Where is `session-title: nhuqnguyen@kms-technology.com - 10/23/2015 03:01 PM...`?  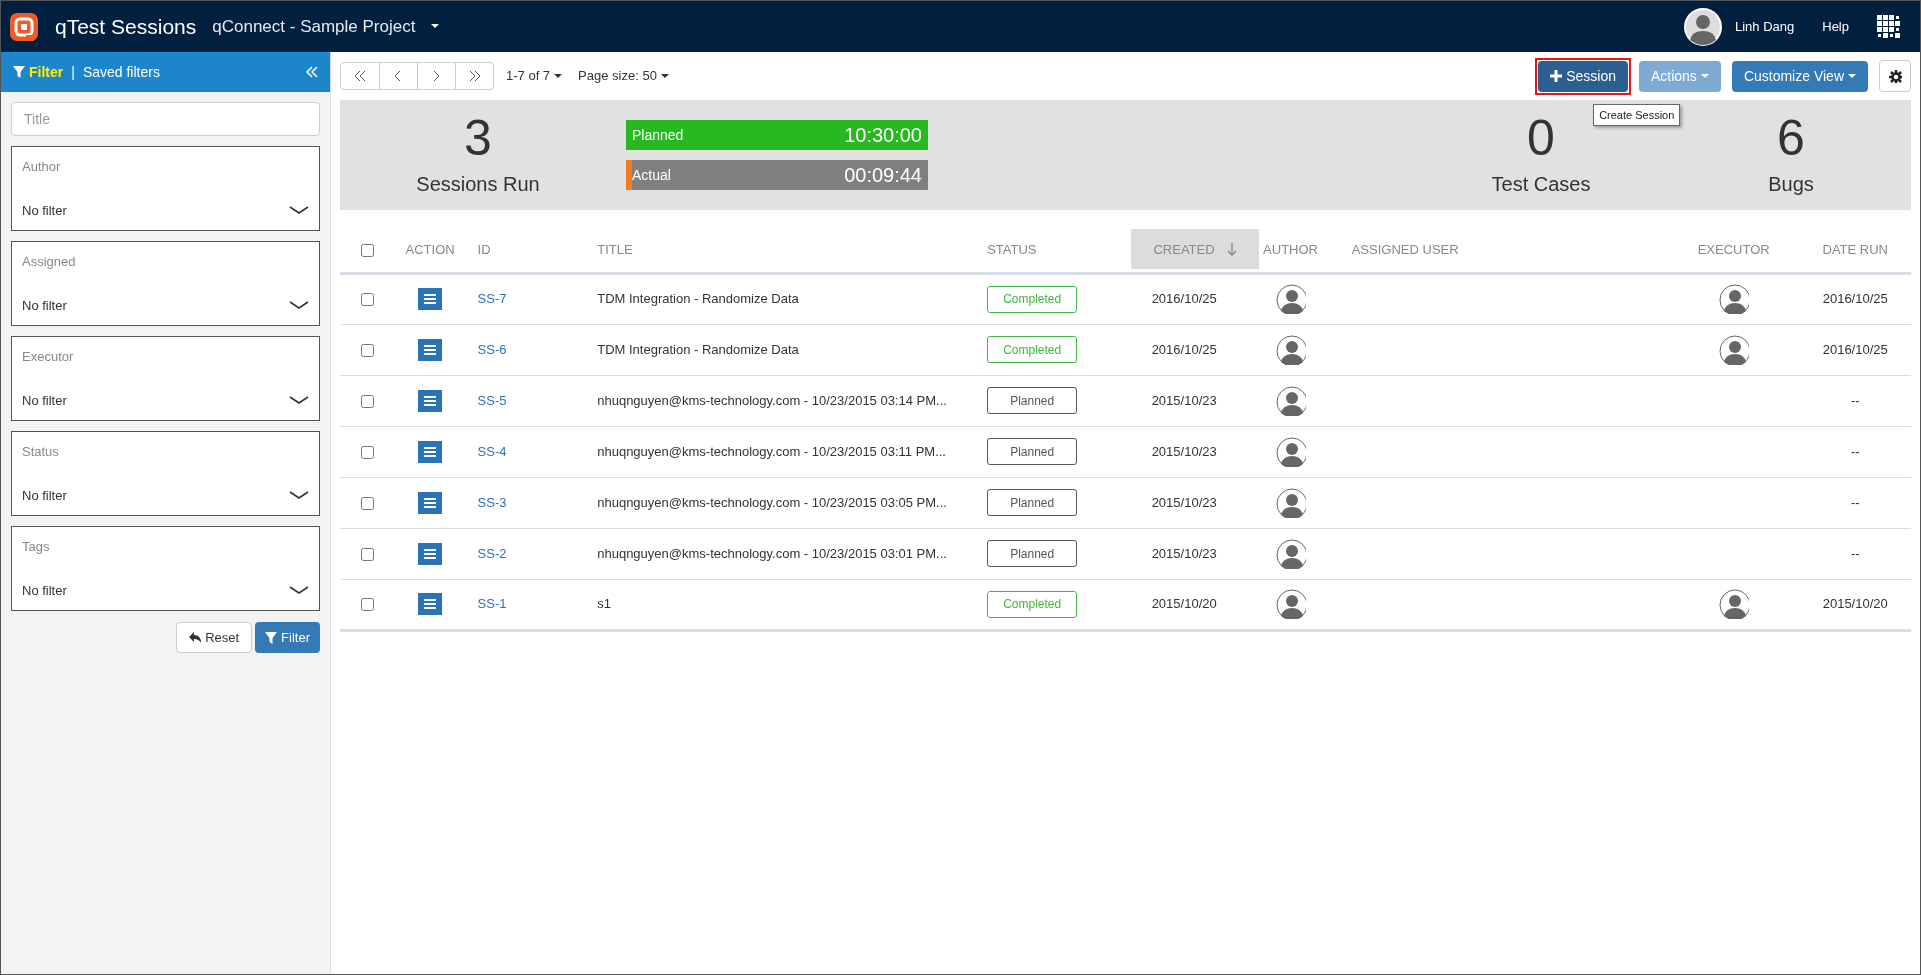
session-title: nhuqnguyen@kms-technology.com - 10/23/2015 03:01 PM... is located at coordinates (772, 553).